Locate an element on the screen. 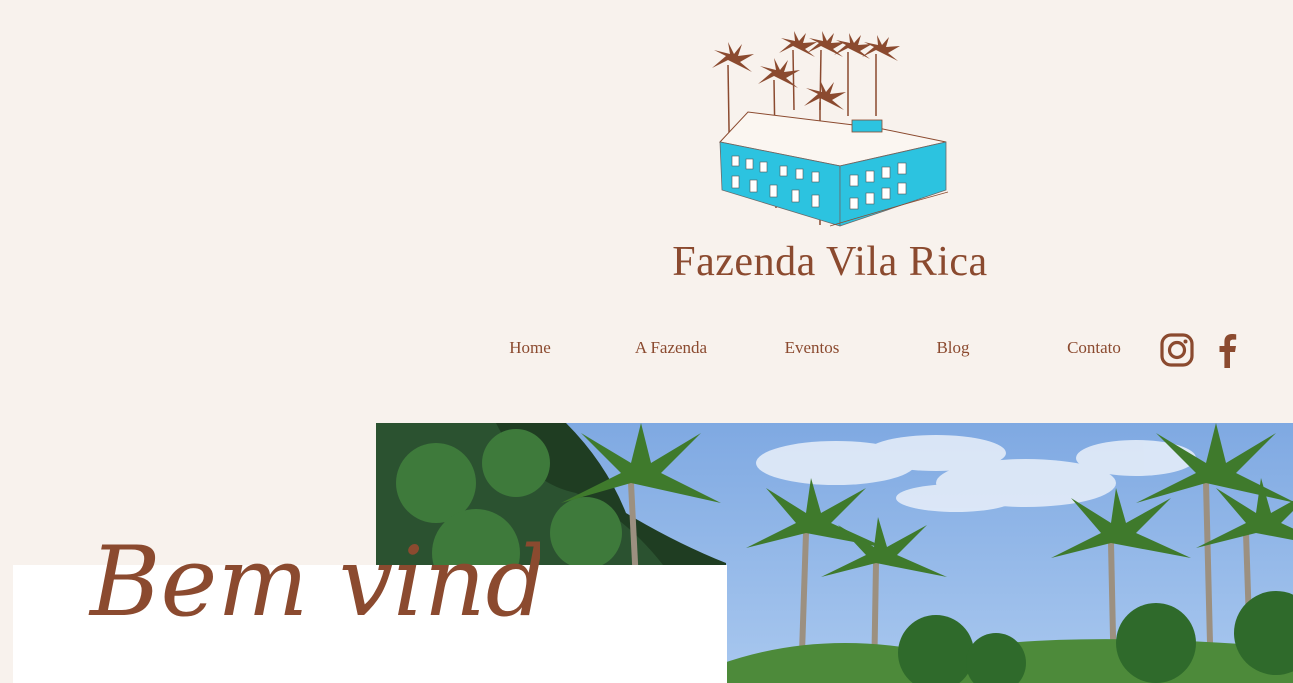 The width and height of the screenshot is (1293, 683). nav-item-eventos: Eventos is located at coordinates (812, 348).